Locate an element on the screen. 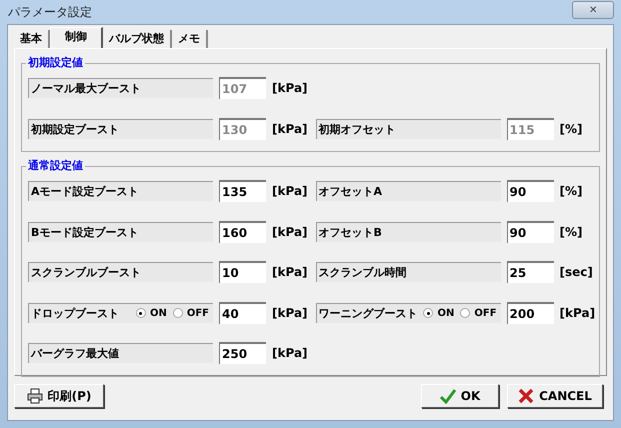 The image size is (621, 428). printer-icon is located at coordinates (34, 396).